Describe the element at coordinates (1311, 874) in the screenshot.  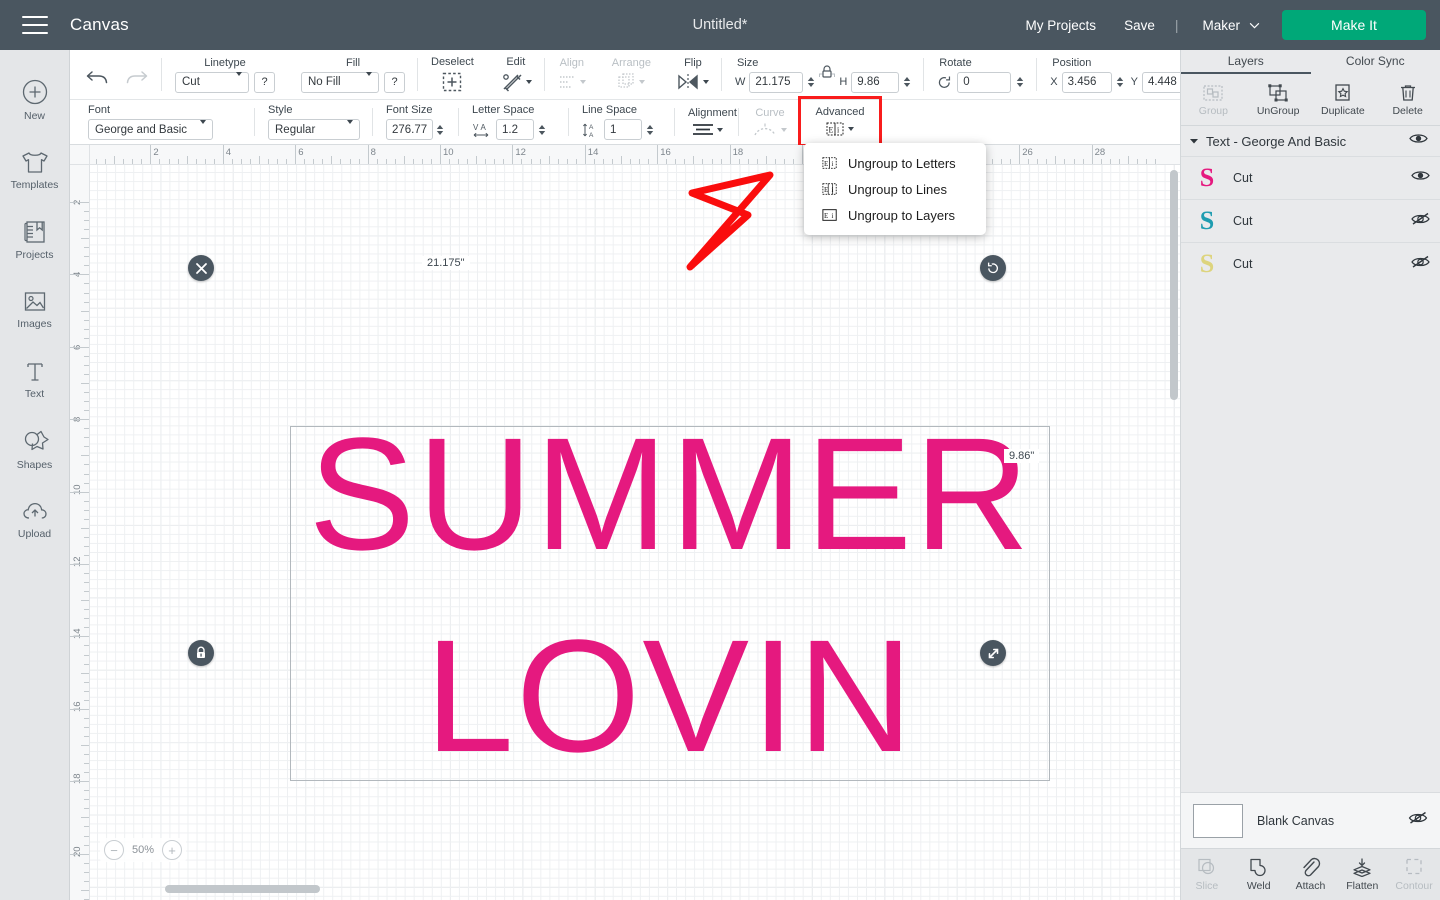
I see `attach-button: Attach` at that location.